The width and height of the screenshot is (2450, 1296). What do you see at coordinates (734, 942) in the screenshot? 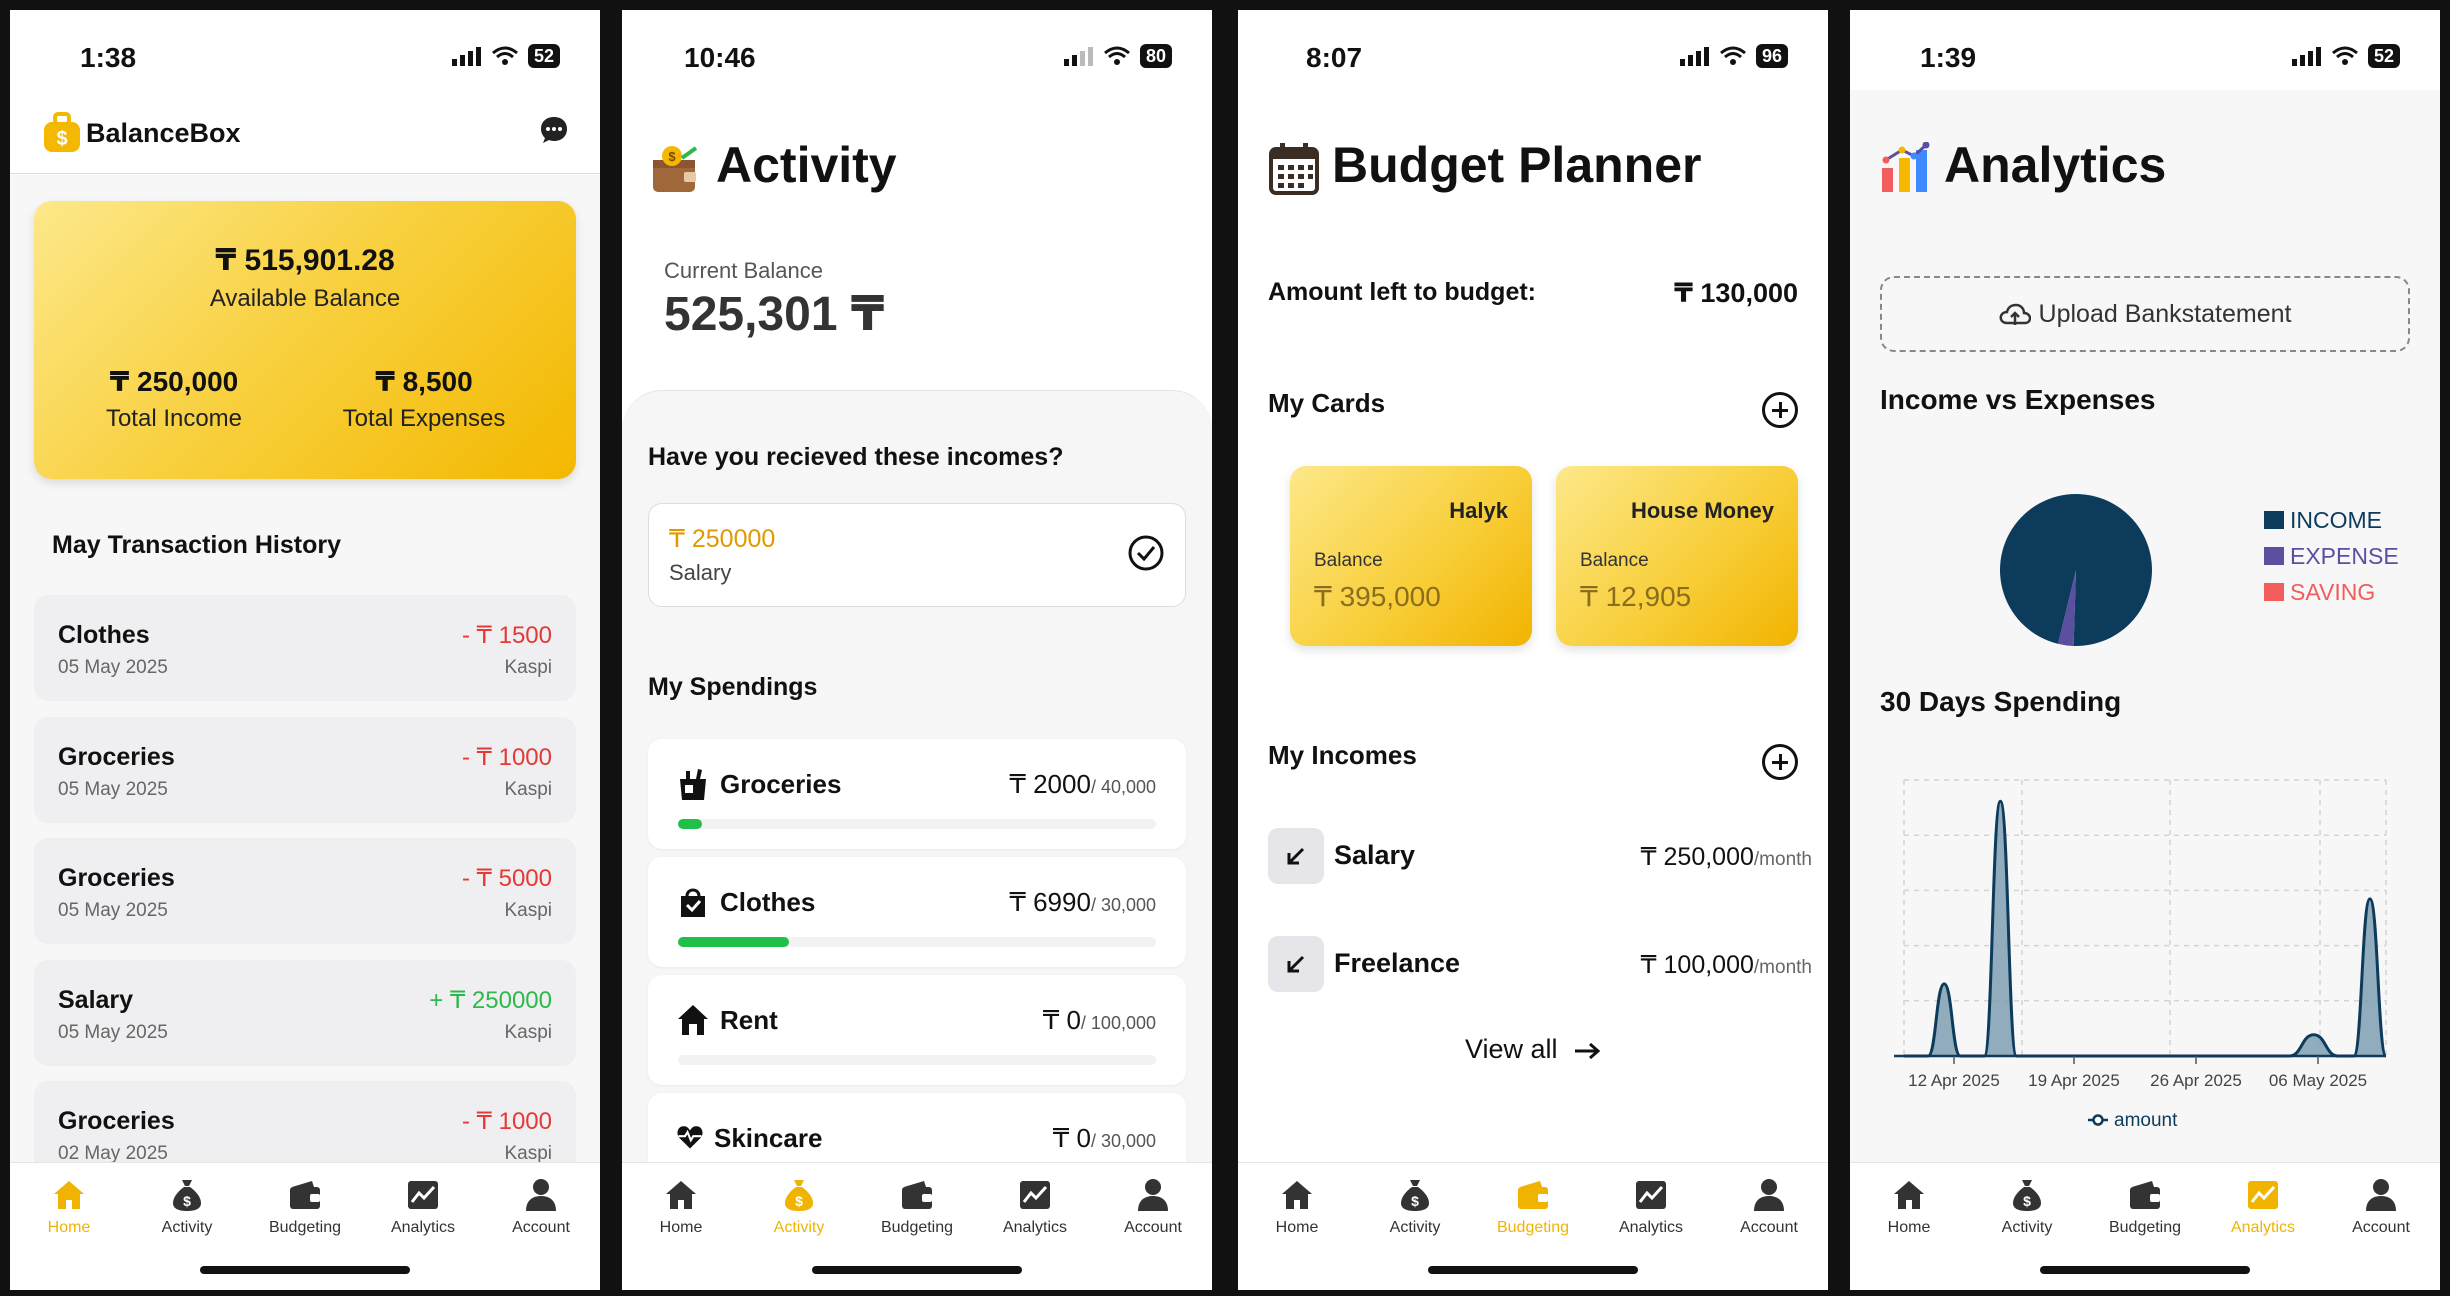
I see `spending-progress-fill` at bounding box center [734, 942].